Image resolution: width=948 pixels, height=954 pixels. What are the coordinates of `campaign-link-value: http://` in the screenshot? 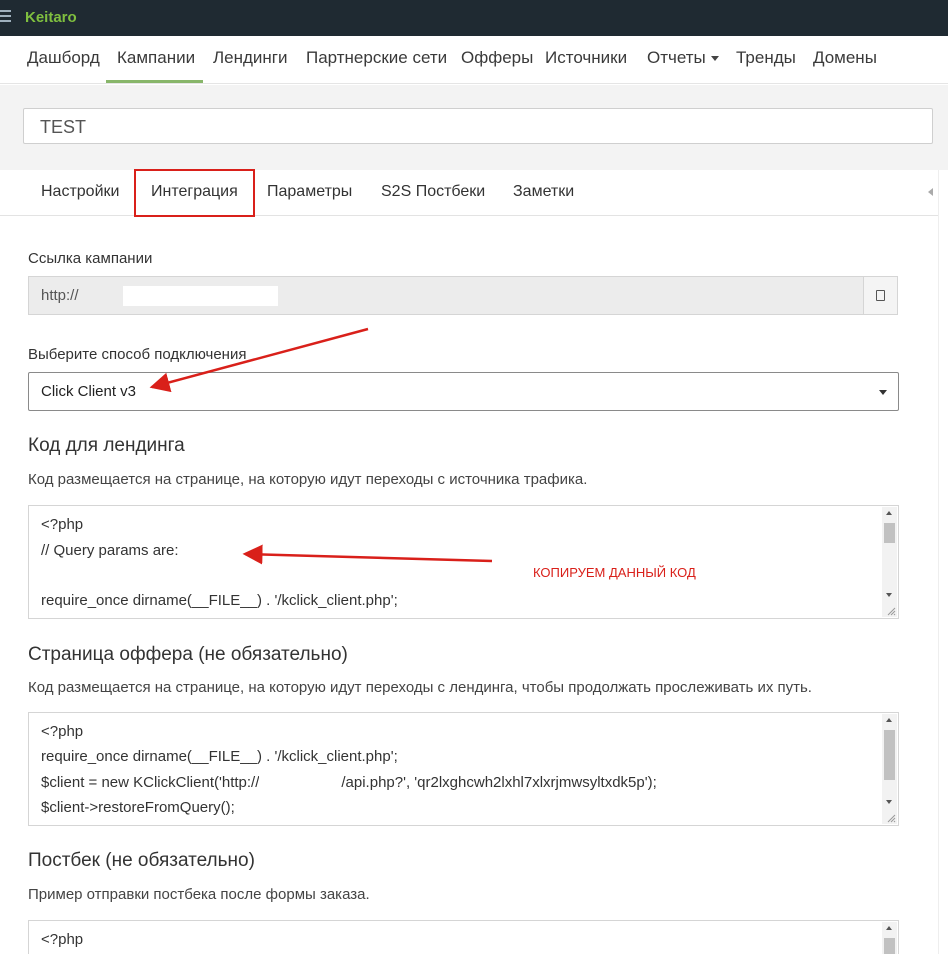 It's located at (60, 295).